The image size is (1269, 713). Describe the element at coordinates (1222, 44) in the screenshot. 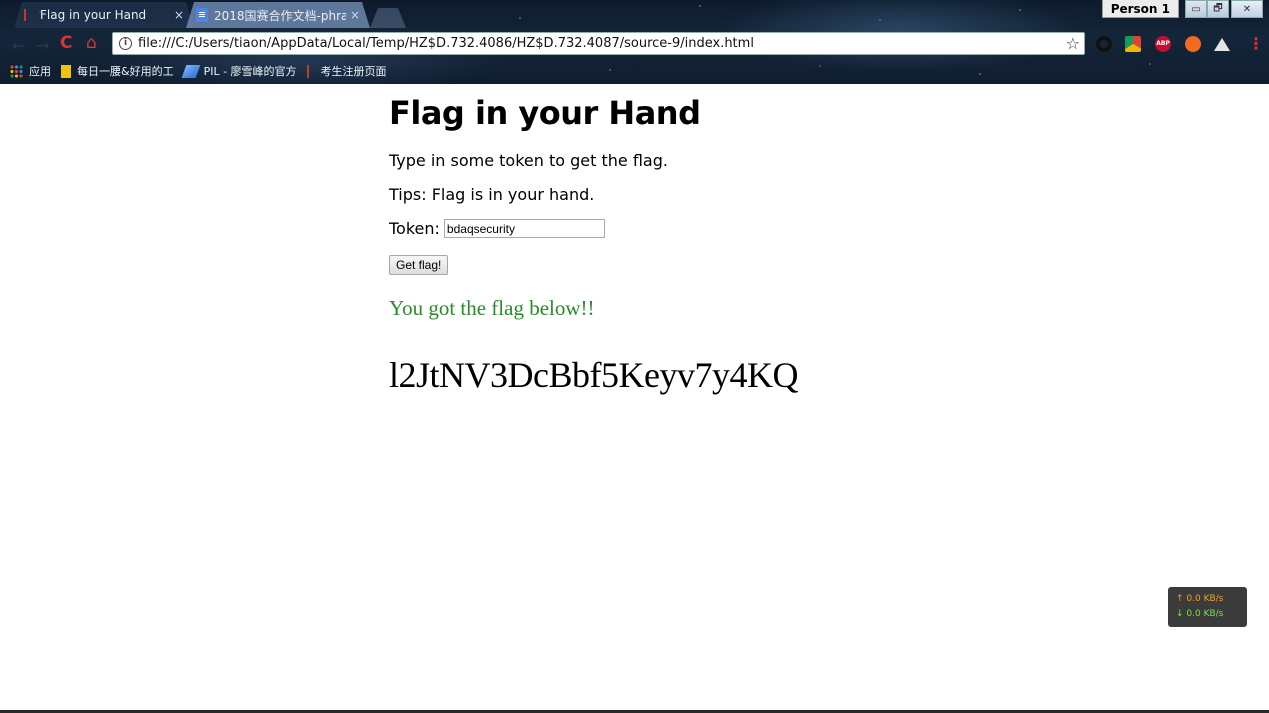

I see `drive-icon` at that location.